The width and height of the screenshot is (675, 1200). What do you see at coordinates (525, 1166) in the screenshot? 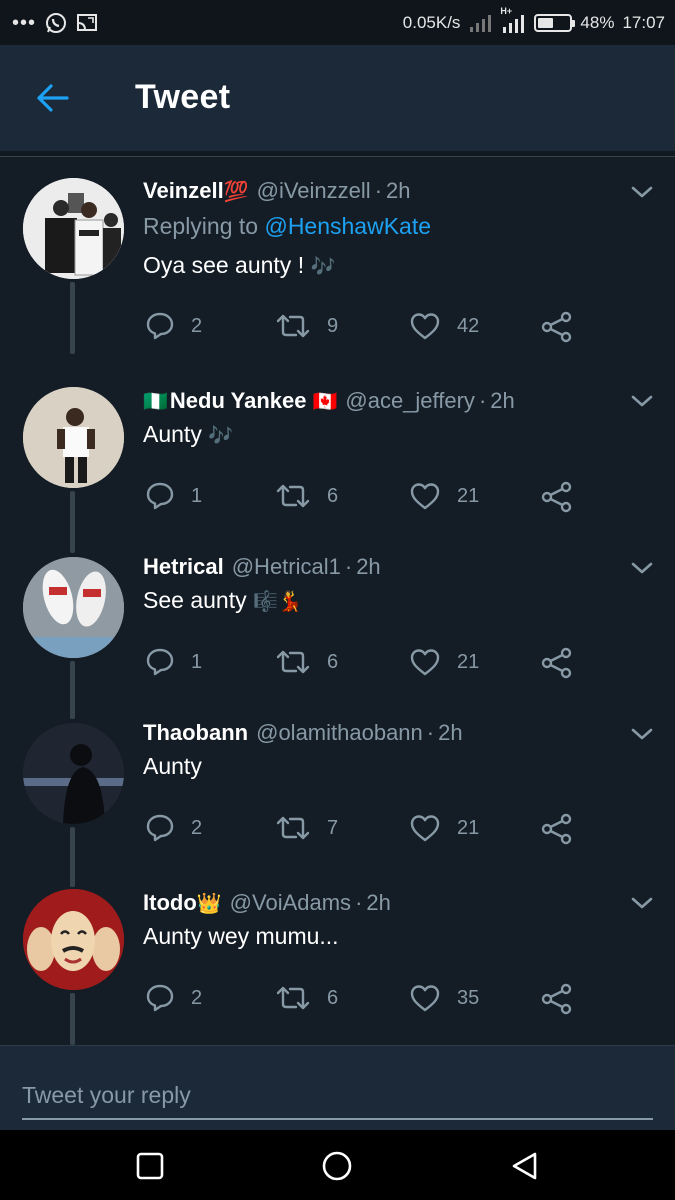
I see `back-triangle-icon` at bounding box center [525, 1166].